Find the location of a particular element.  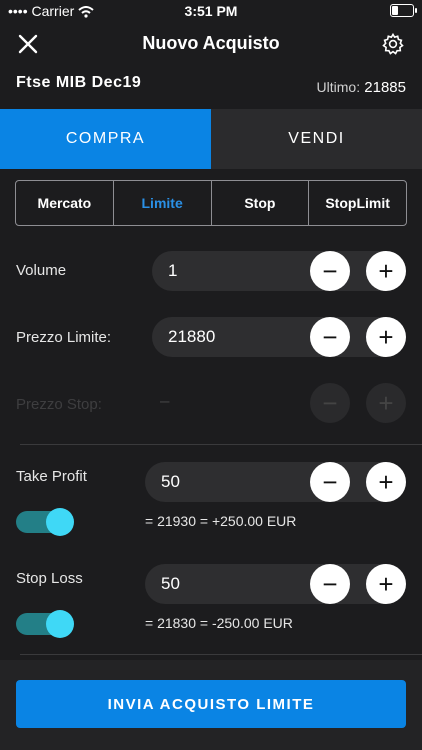

gear-icon is located at coordinates (393, 44).